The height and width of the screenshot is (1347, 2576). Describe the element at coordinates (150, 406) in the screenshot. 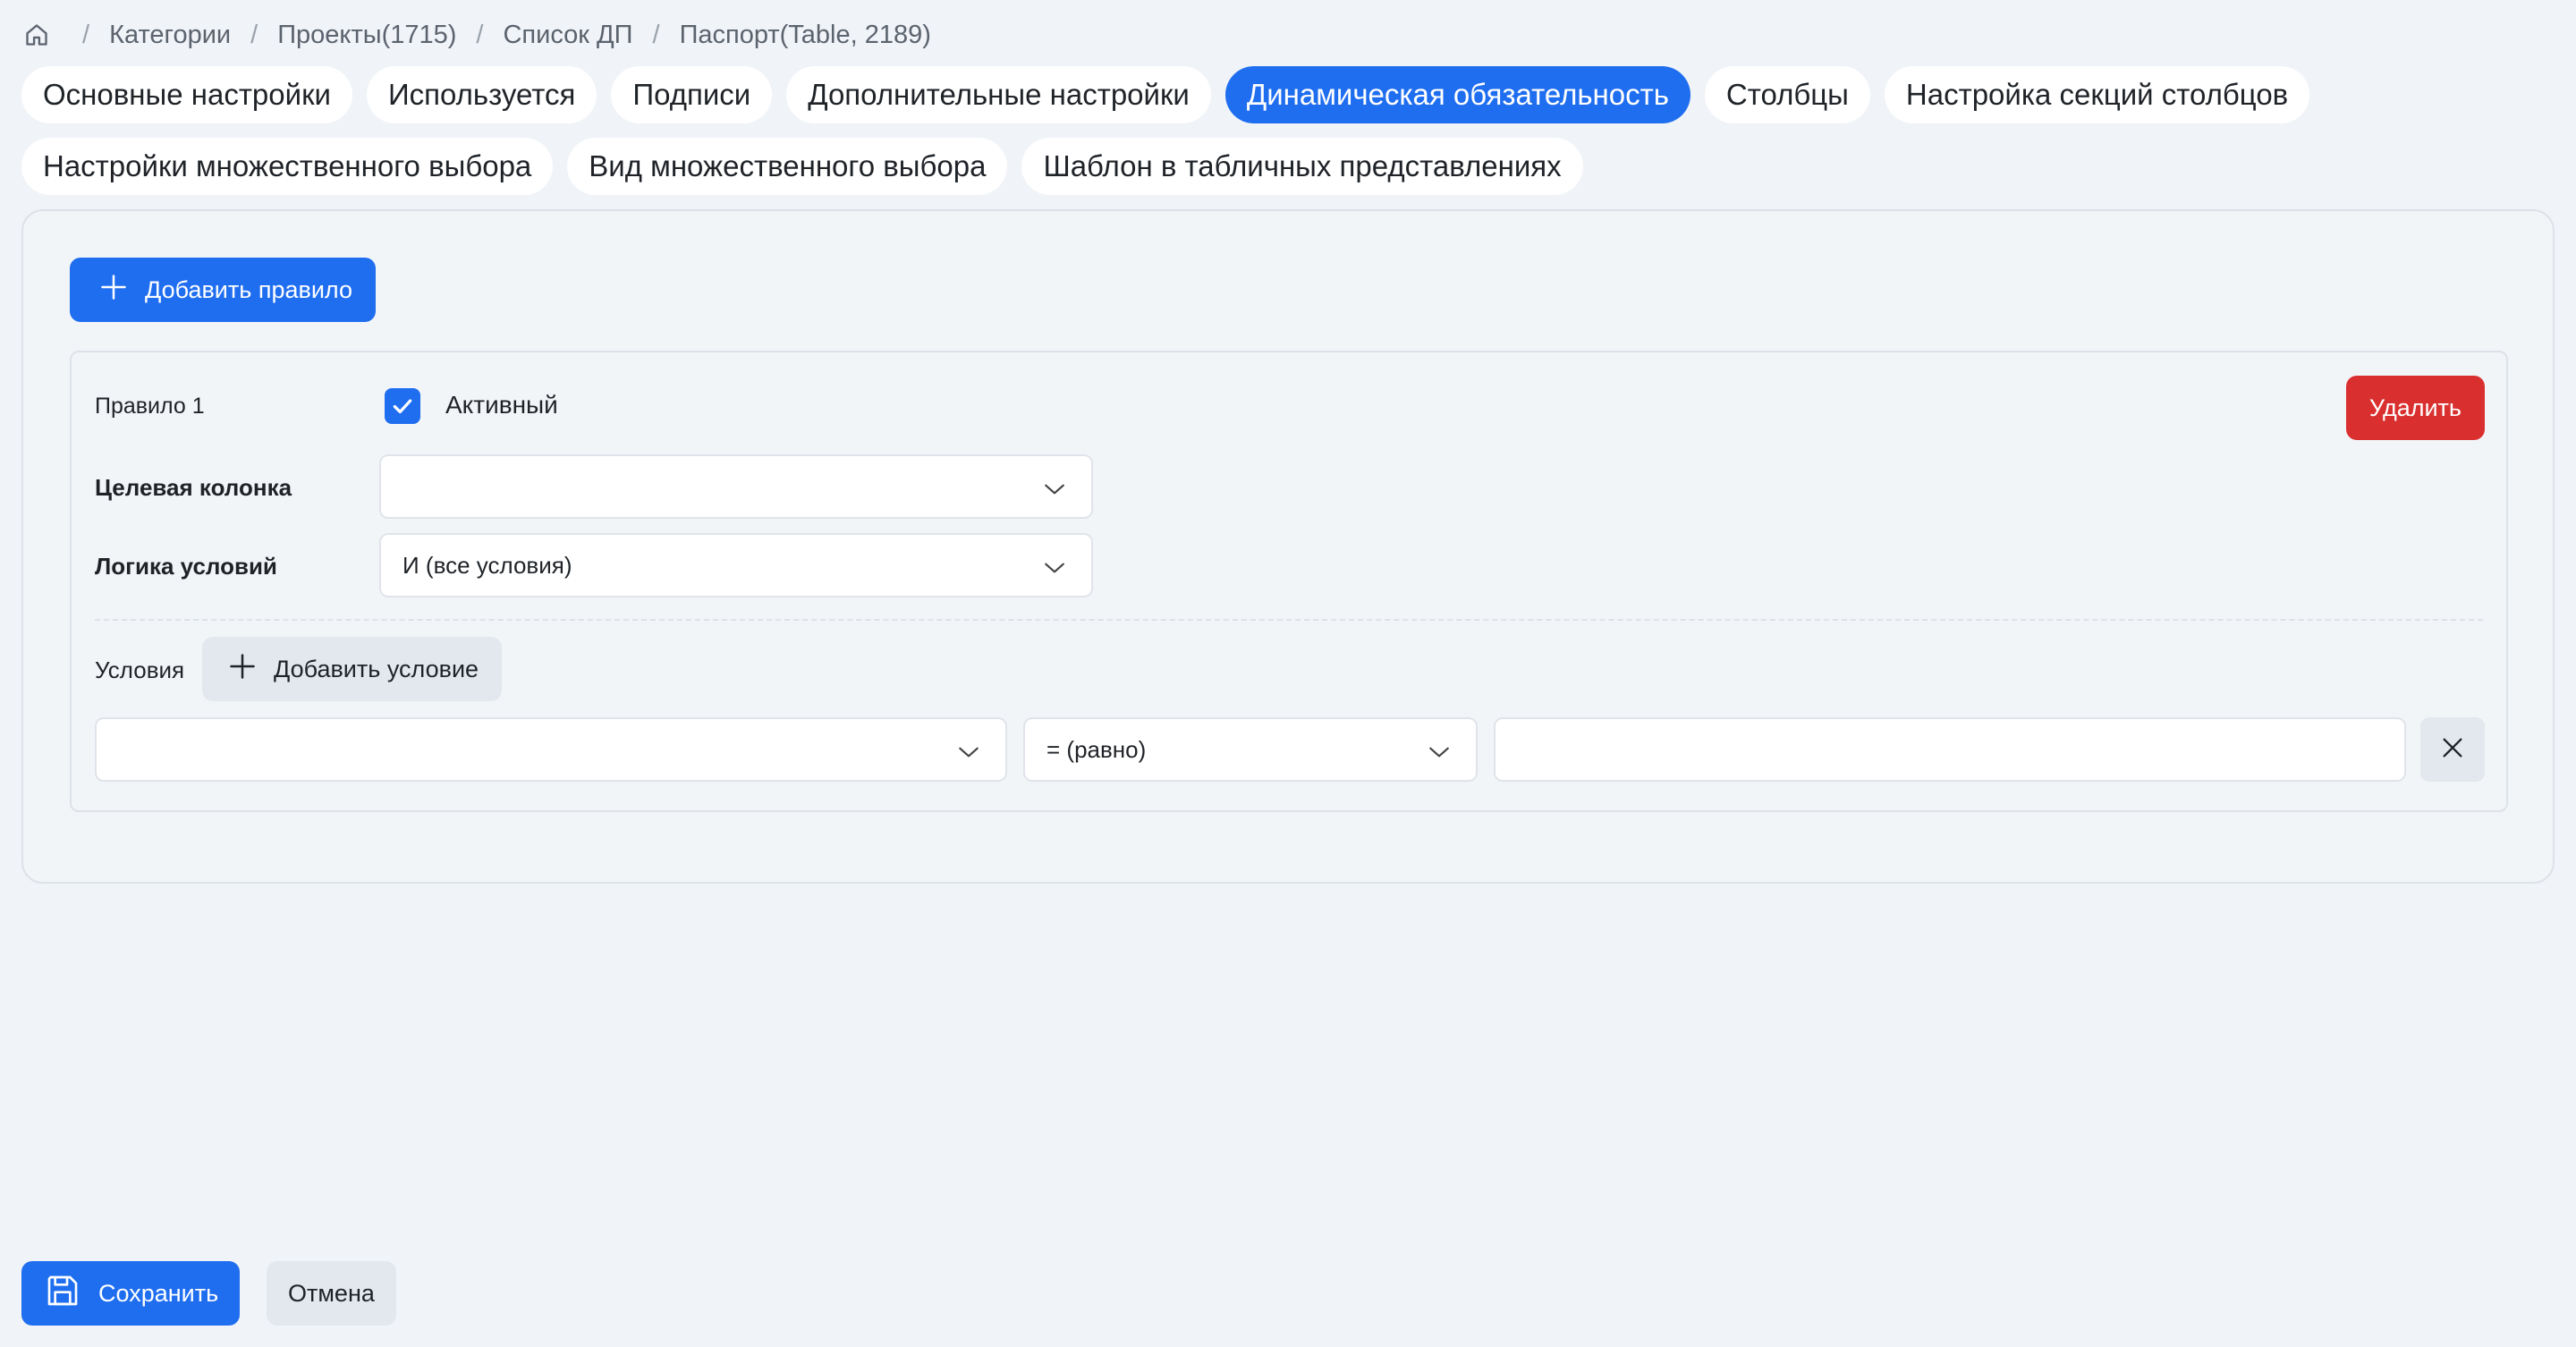

I see `rule-title: Правило 1` at that location.